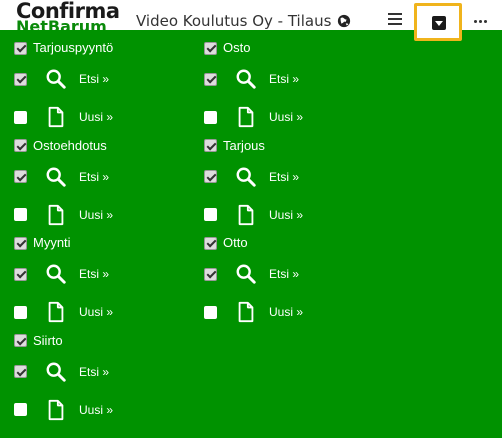  Describe the element at coordinates (344, 21) in the screenshot. I see `globe-icon` at that location.